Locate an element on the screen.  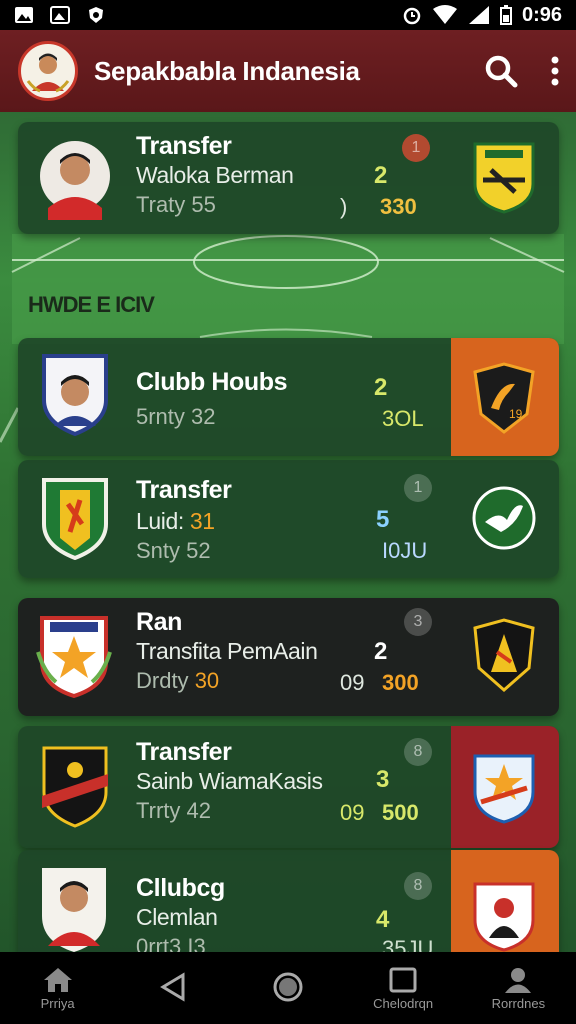
nav-home-circle is located at coordinates (288, 988).